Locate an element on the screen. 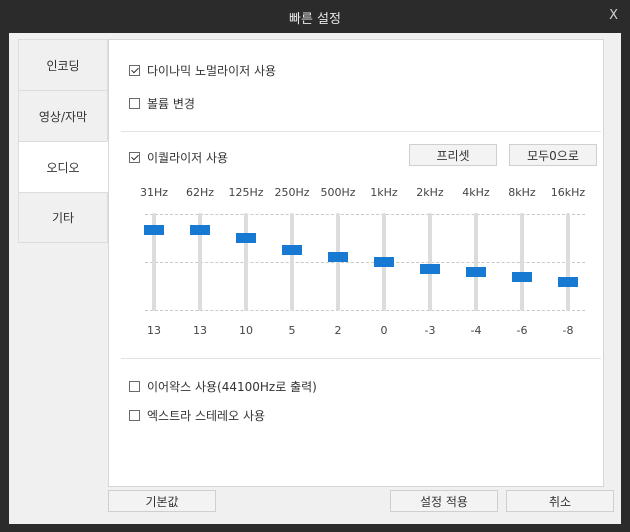  equalizer-checkbox: 이퀄라이저 사용 is located at coordinates (178, 157).